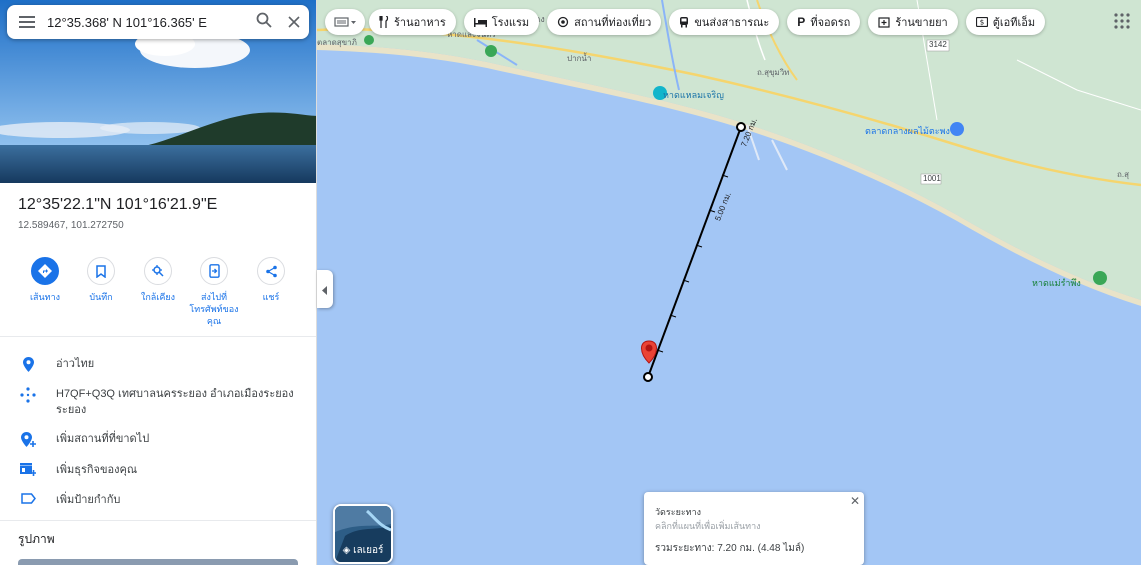 This screenshot has height=565, width=1141. What do you see at coordinates (36, 539) in the screenshot?
I see `photos-section-title: รูปภาพ` at bounding box center [36, 539].